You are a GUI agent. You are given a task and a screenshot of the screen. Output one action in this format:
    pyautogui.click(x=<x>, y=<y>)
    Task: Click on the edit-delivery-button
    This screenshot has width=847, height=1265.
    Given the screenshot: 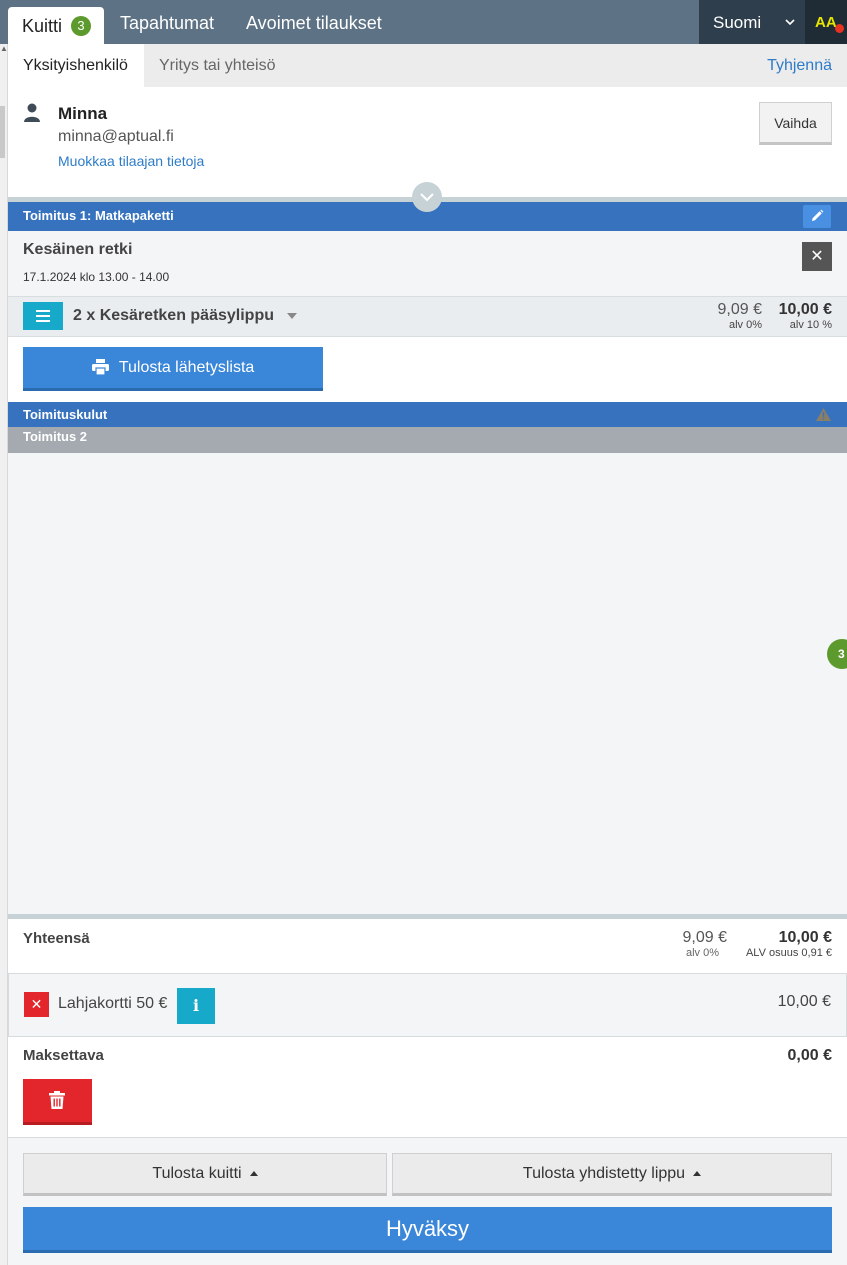 What is the action you would take?
    pyautogui.click(x=817, y=216)
    